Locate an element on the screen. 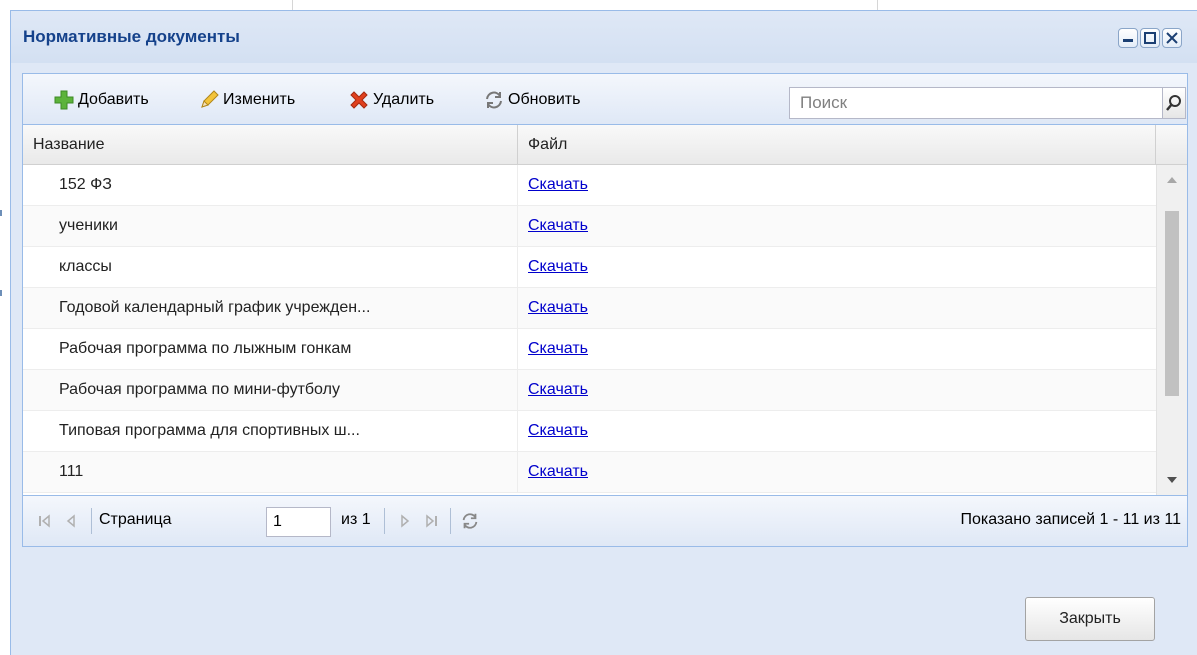 This screenshot has height=655, width=1197. column-header-file: Файл is located at coordinates (837, 144).